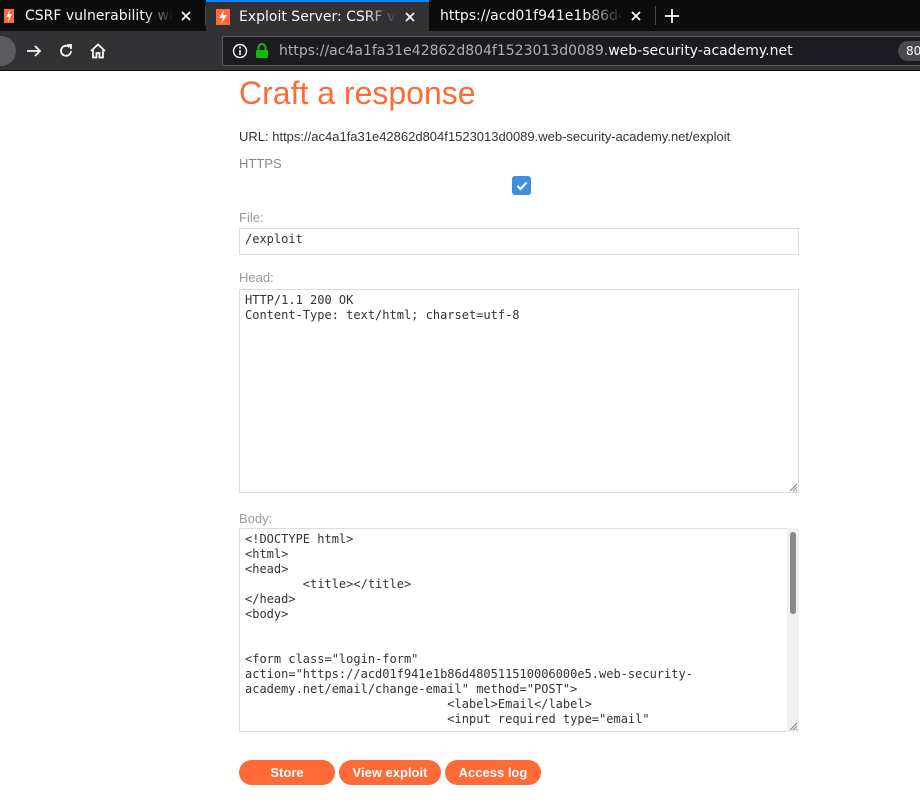 This screenshot has width=920, height=812. I want to click on tab-lab-site: https://acd01f941e1b86d480511510006000e5, so click(542, 15).